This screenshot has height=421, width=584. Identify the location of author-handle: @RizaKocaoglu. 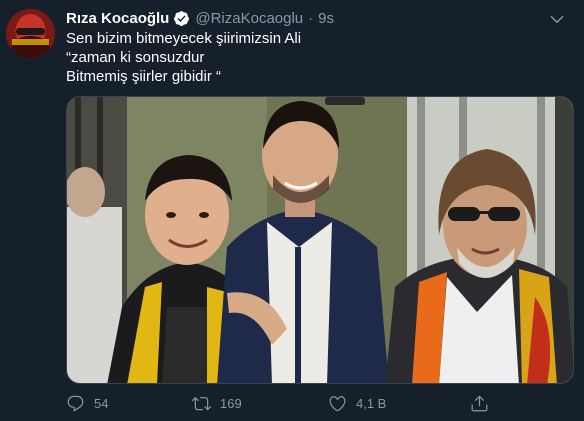
(249, 18).